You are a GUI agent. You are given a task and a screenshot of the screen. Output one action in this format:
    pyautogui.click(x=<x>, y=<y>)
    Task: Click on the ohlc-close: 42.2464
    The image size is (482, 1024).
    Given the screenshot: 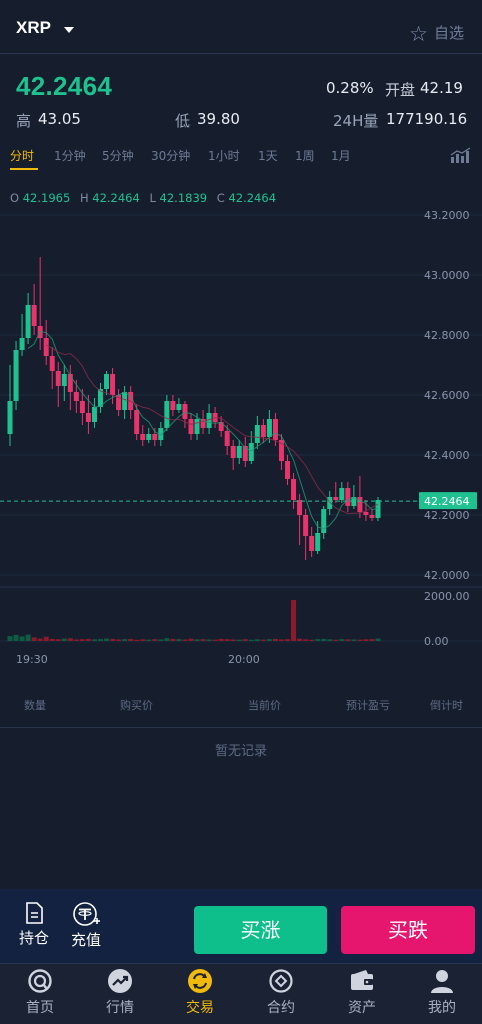 What is the action you would take?
    pyautogui.click(x=252, y=198)
    